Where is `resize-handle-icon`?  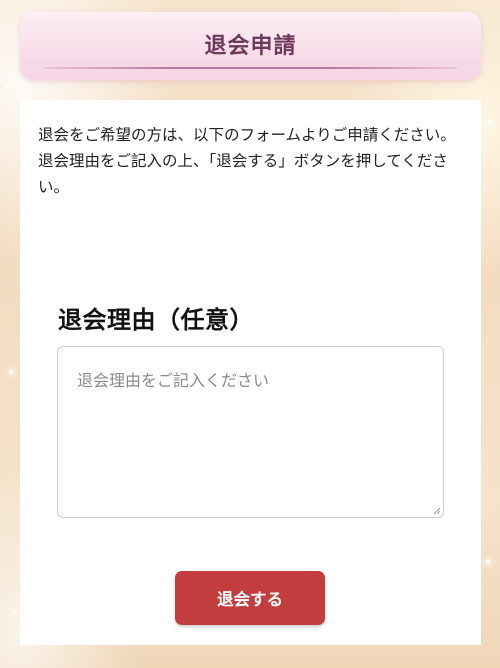
resize-handle-icon is located at coordinates (437, 511).